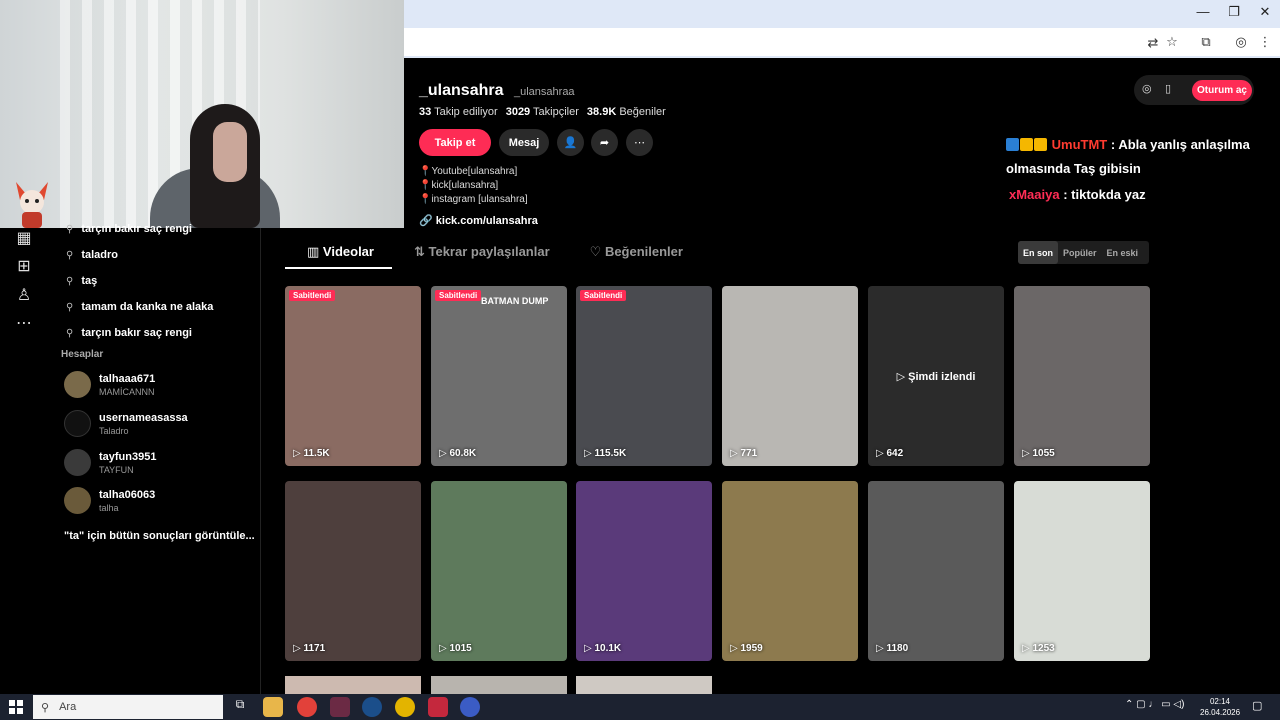 This screenshot has height=720, width=1280. What do you see at coordinates (636, 257) in the screenshot?
I see `tab-liked: ♡ Beğenilenler` at bounding box center [636, 257].